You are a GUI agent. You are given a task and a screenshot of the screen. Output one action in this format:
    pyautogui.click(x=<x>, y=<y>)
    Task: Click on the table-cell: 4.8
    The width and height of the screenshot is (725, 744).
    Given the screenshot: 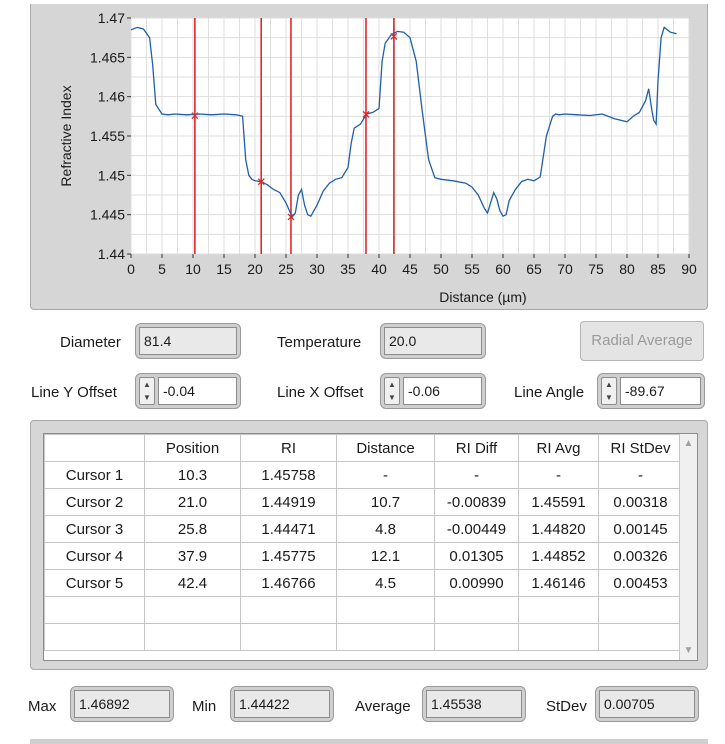 What is the action you would take?
    pyautogui.click(x=385, y=529)
    